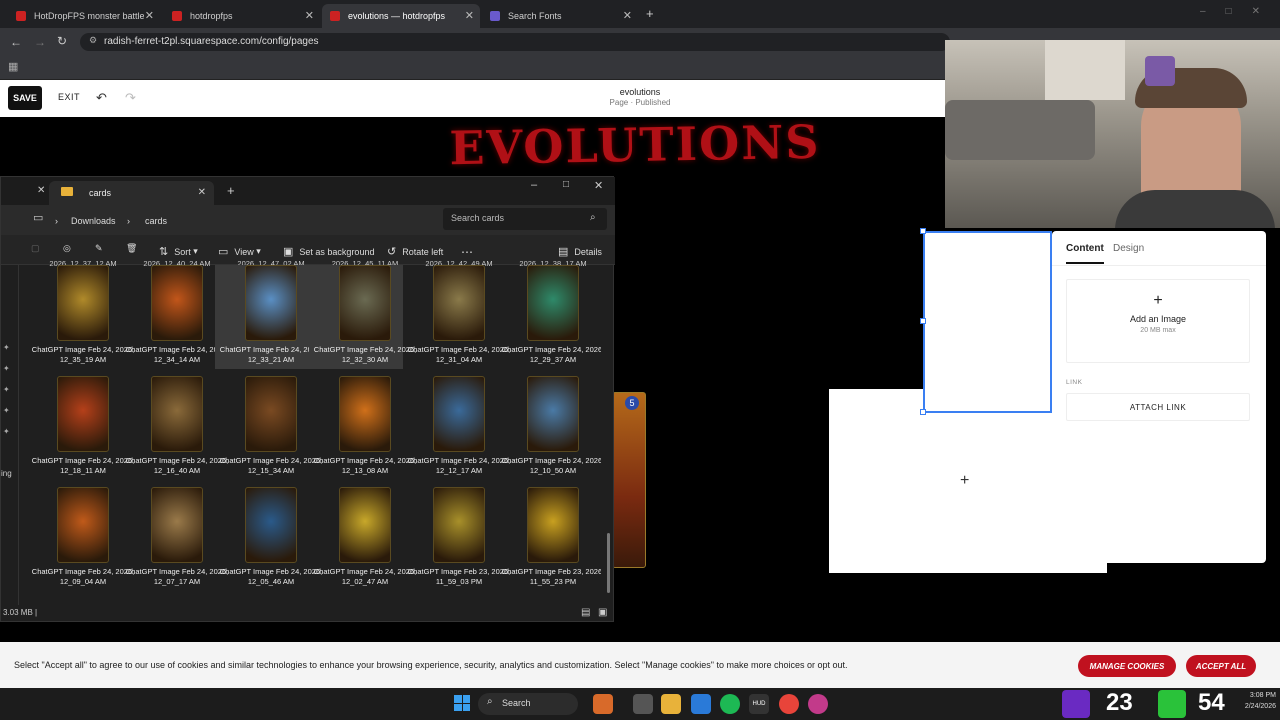 Image resolution: width=1280 pixels, height=720 pixels. Describe the element at coordinates (101, 98) in the screenshot. I see `undo-icon: ↶` at that location.